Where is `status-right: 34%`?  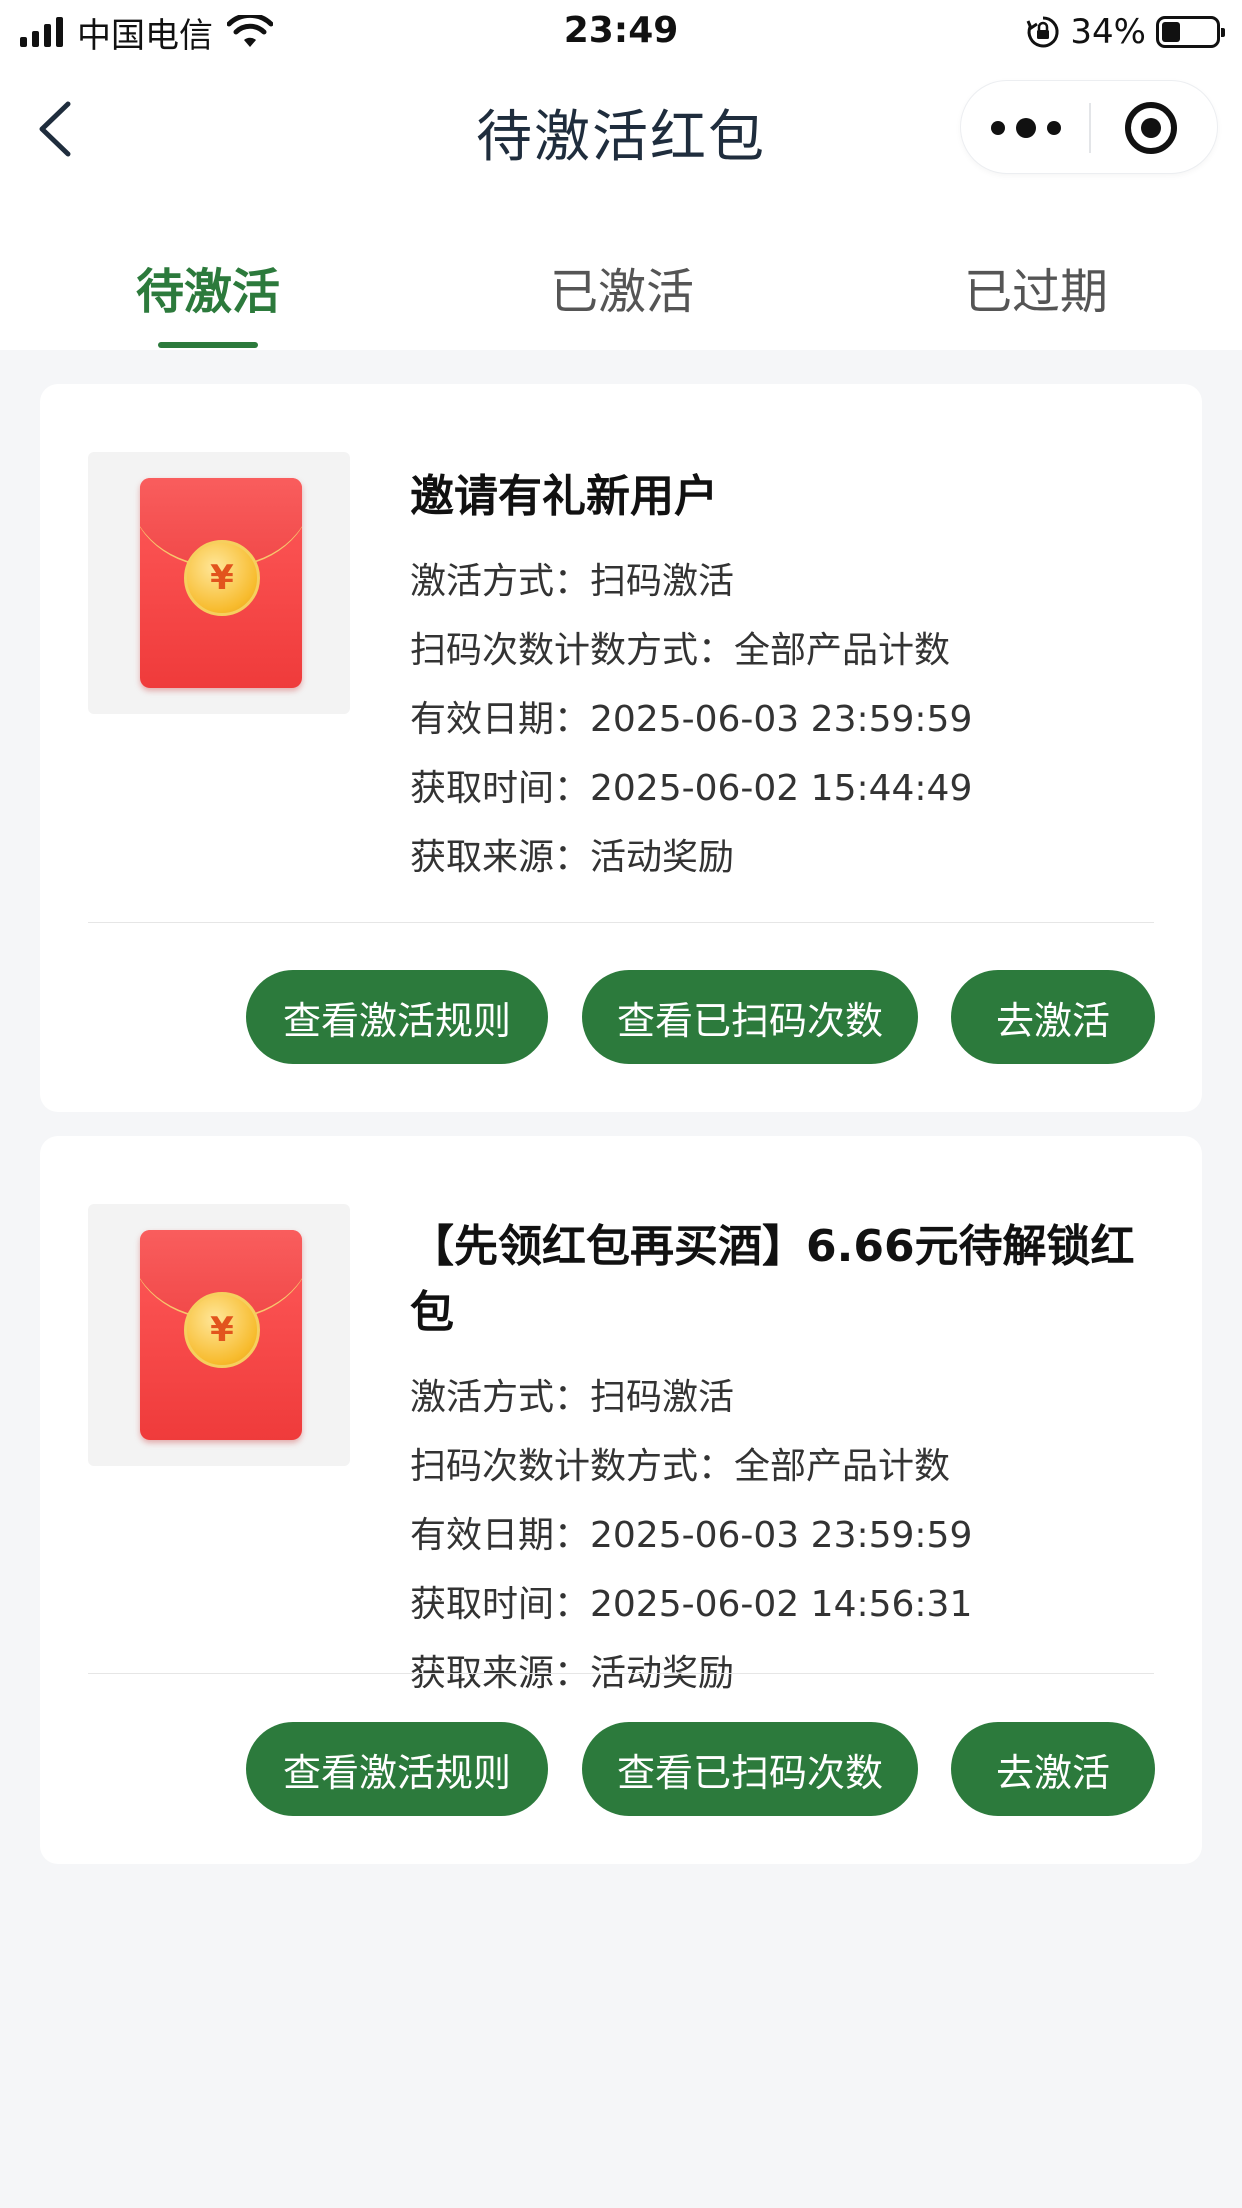
status-right: 34% is located at coordinates (1125, 32).